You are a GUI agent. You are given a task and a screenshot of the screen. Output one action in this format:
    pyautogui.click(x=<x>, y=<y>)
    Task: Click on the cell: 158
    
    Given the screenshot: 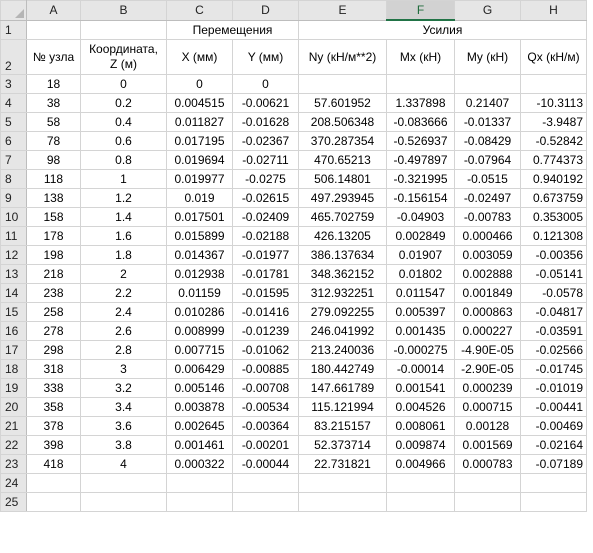 What is the action you would take?
    pyautogui.click(x=53, y=217)
    